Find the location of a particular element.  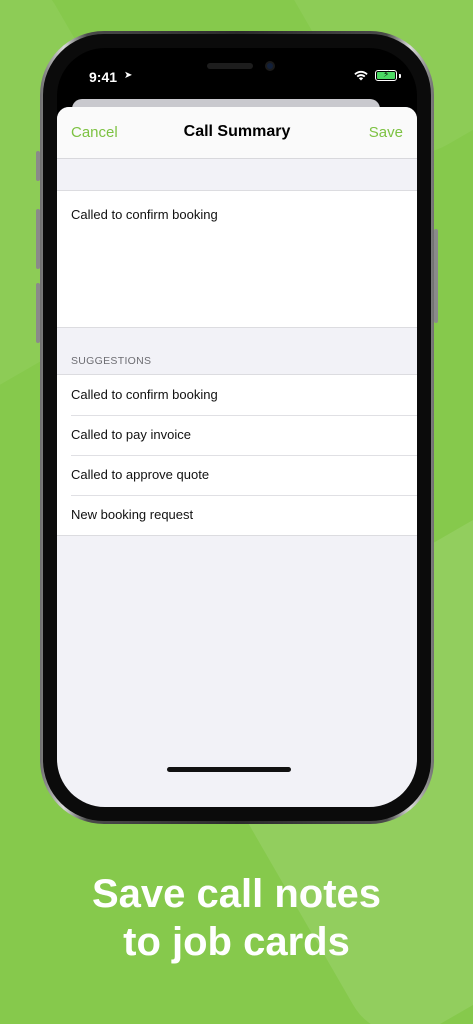

status-time: 9:41 is located at coordinates (103, 77).